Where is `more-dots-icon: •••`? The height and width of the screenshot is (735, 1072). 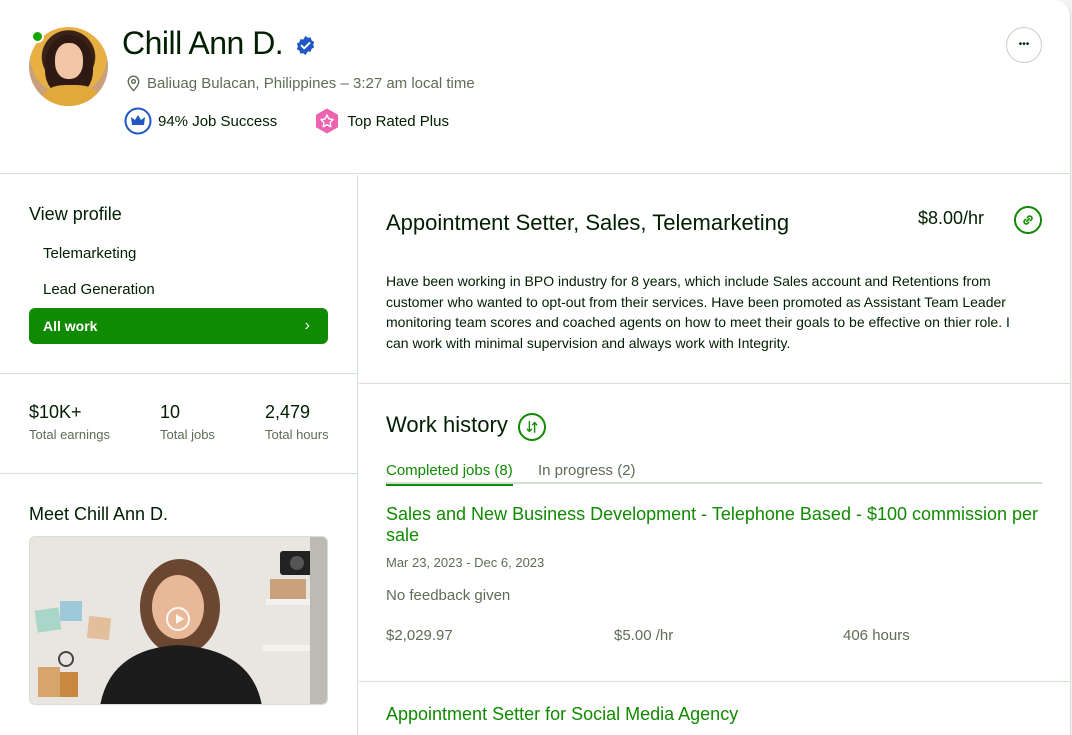
more-dots-icon: ••• is located at coordinates (1024, 44).